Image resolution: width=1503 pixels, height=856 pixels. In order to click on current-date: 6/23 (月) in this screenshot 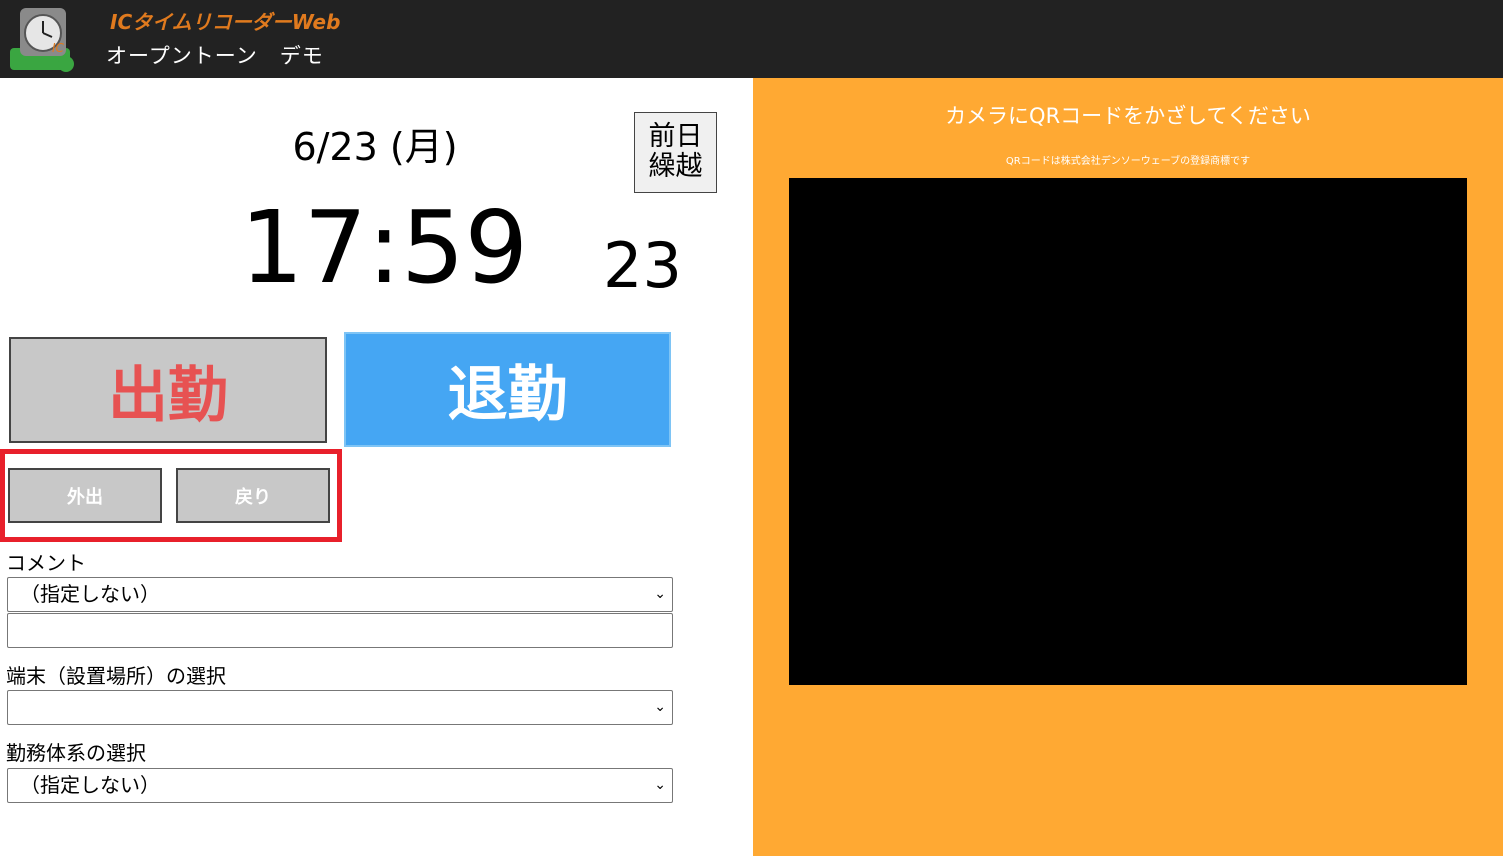, I will do `click(375, 147)`.